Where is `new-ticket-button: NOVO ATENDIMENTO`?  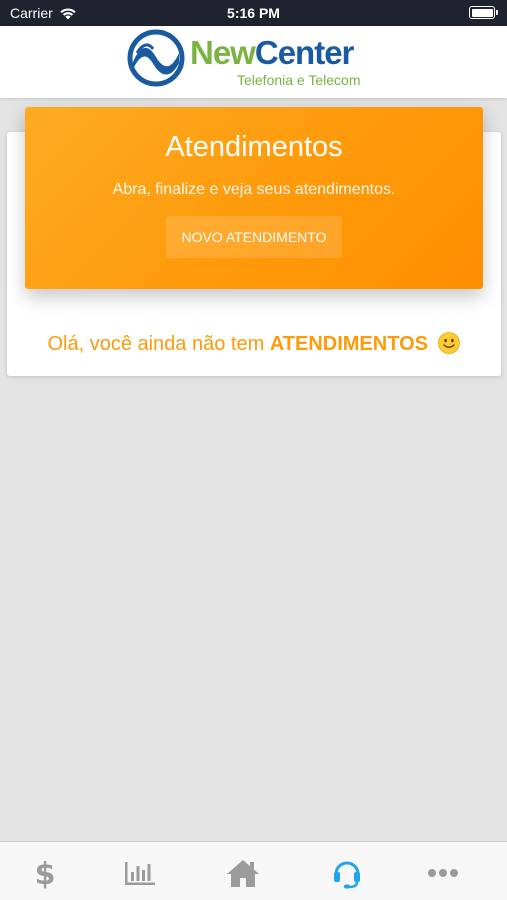
new-ticket-button: NOVO ATENDIMENTO is located at coordinates (254, 237).